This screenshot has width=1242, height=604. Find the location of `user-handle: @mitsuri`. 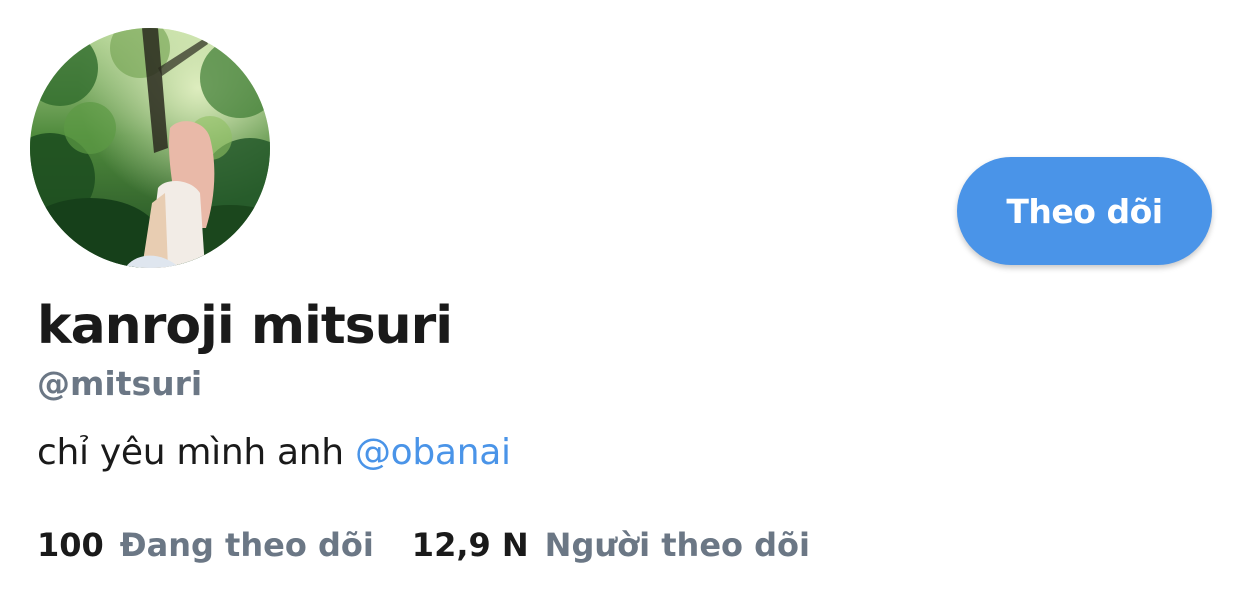

user-handle: @mitsuri is located at coordinates (120, 383).